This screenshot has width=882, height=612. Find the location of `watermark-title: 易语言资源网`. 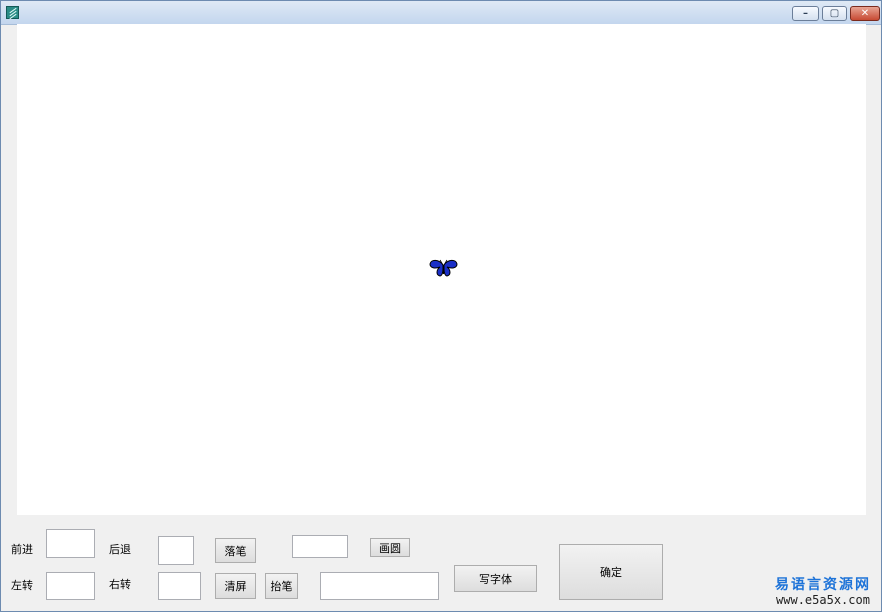

watermark-title: 易语言资源网 is located at coordinates (823, 585).